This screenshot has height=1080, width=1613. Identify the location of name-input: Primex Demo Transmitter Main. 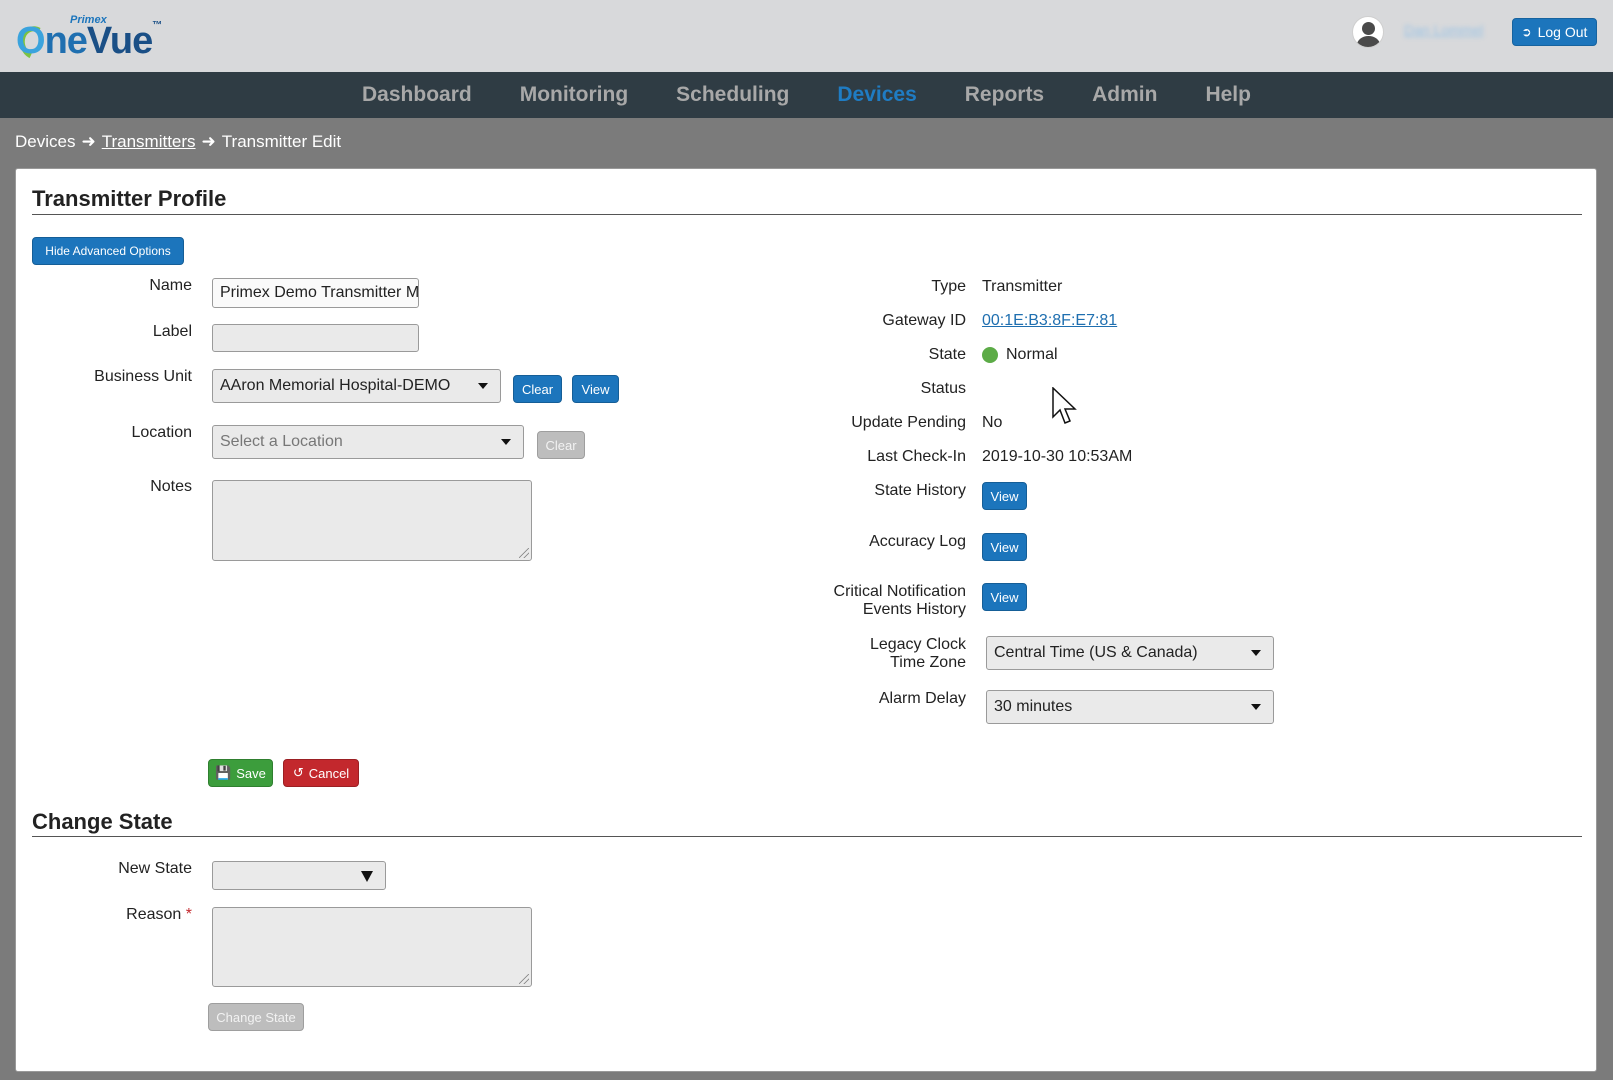
(315, 293).